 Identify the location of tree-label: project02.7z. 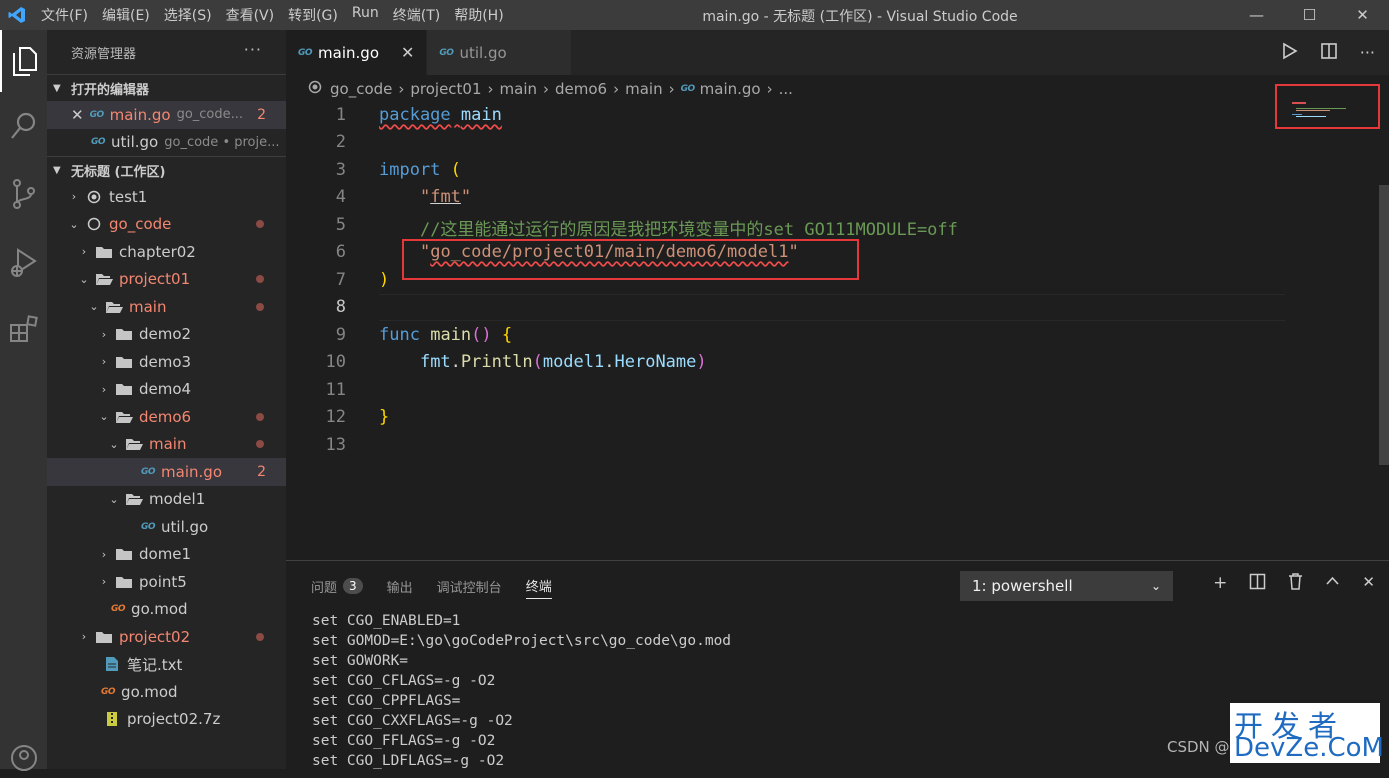
(174, 719).